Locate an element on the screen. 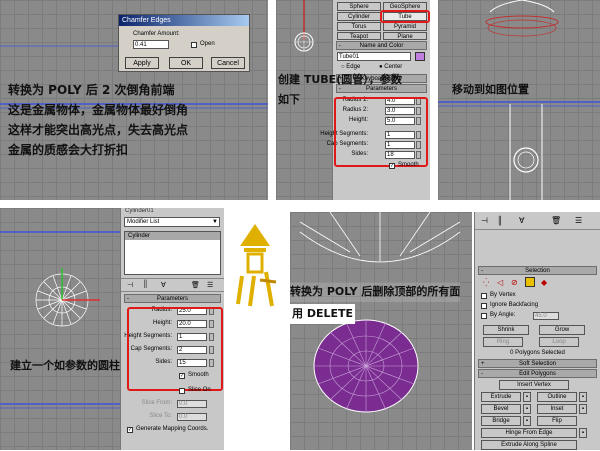 This screenshot has height=451, width=600. pyramid-button: Pyramid is located at coordinates (405, 26).